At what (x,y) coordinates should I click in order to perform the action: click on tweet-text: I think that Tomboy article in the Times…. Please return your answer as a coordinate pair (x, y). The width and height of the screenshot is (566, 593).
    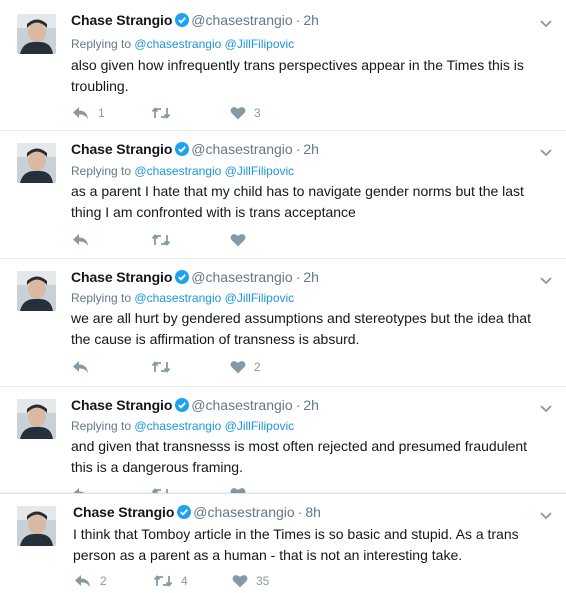
    Looking at the image, I should click on (296, 544).